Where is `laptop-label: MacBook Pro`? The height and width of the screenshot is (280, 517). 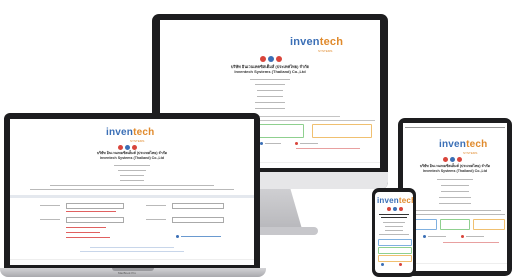 laptop-label: MacBook Pro is located at coordinates (127, 273).